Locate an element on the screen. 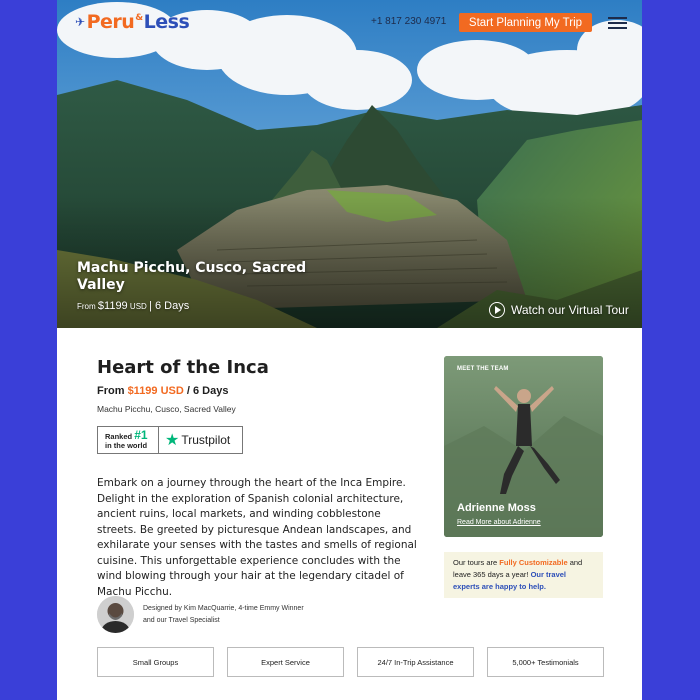 Image resolution: width=700 pixels, height=700 pixels. trustpilot-badge: Ranked #1 in the world ★ Trustpilot is located at coordinates (170, 440).